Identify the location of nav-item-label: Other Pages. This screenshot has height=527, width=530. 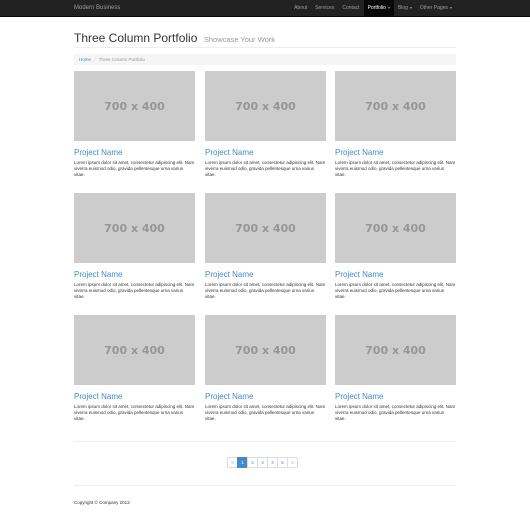
(433, 8).